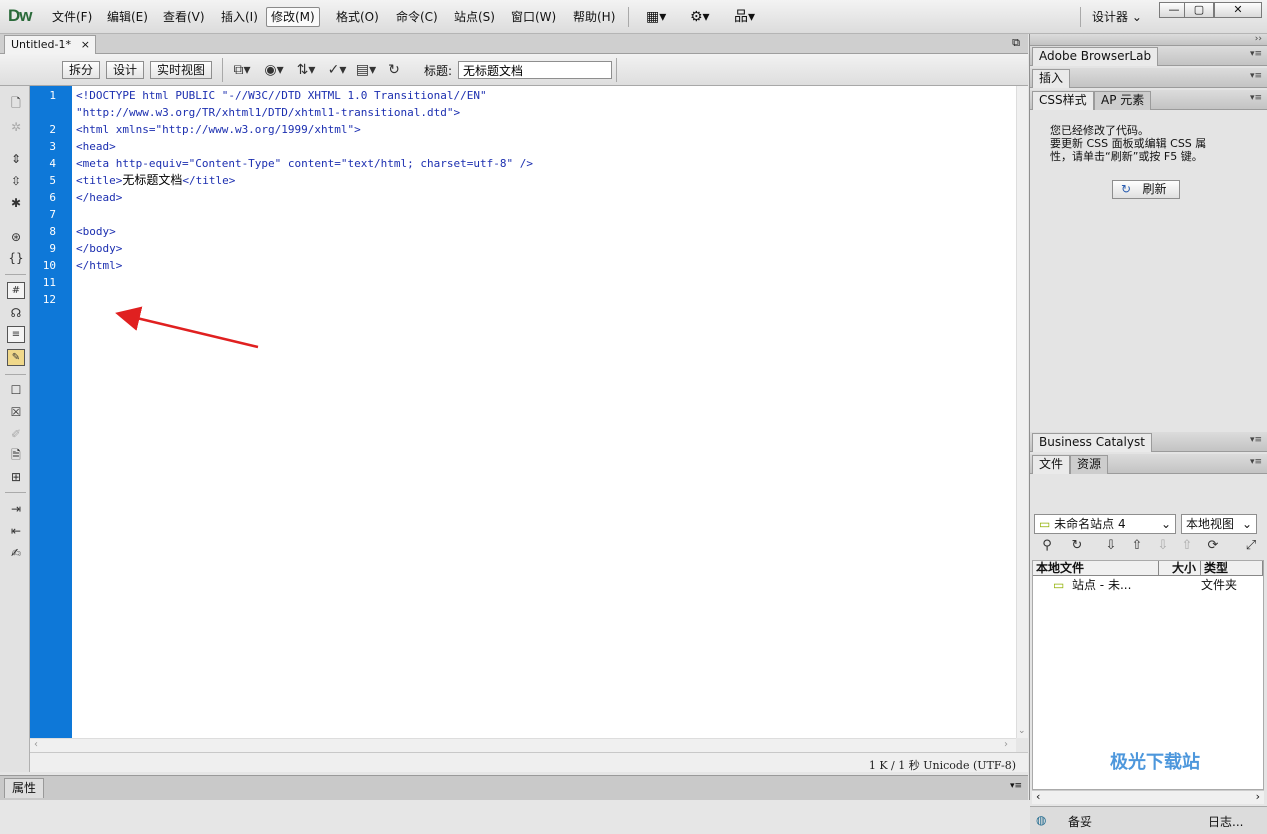  Describe the element at coordinates (1063, 100) in the screenshot. I see `css-styles-tab: CSS样式` at that location.